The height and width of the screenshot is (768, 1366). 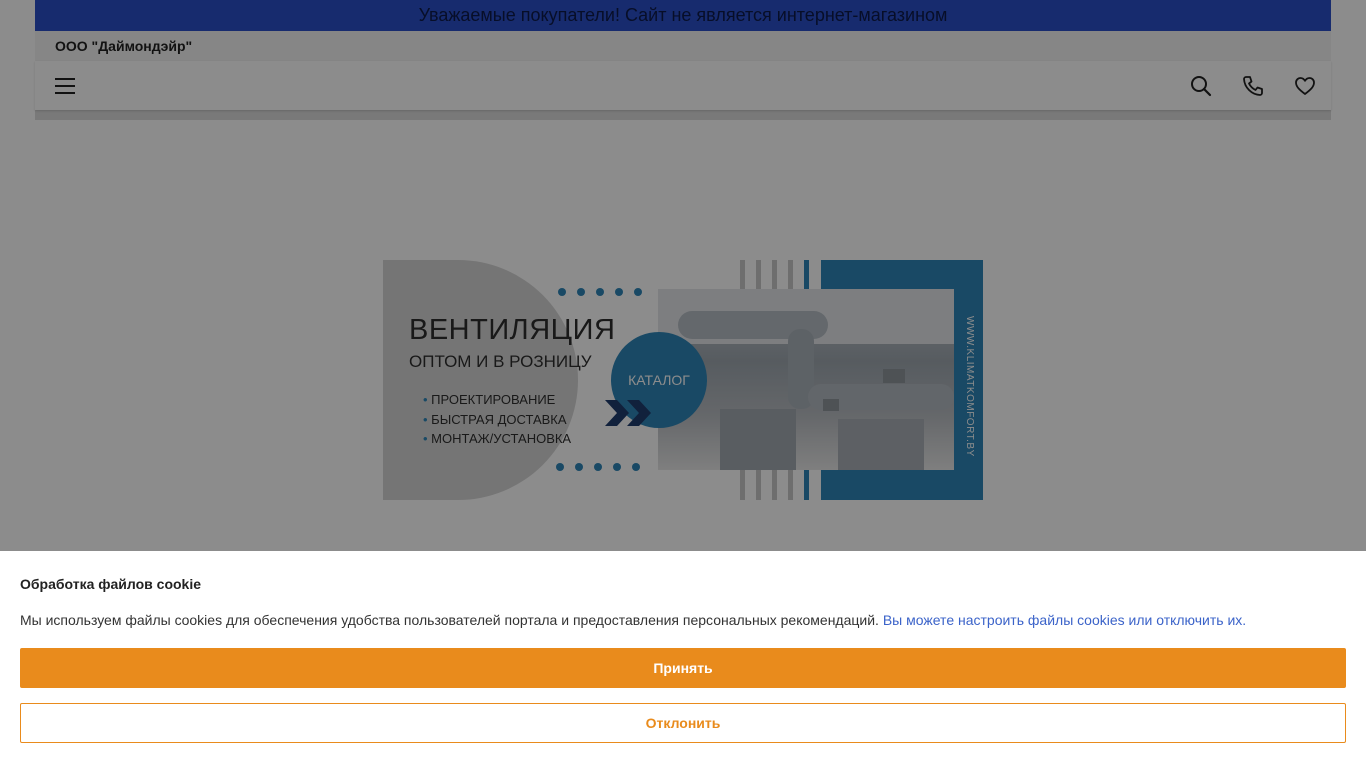 What do you see at coordinates (683, 723) in the screenshot?
I see `decline-button: Отклонить` at bounding box center [683, 723].